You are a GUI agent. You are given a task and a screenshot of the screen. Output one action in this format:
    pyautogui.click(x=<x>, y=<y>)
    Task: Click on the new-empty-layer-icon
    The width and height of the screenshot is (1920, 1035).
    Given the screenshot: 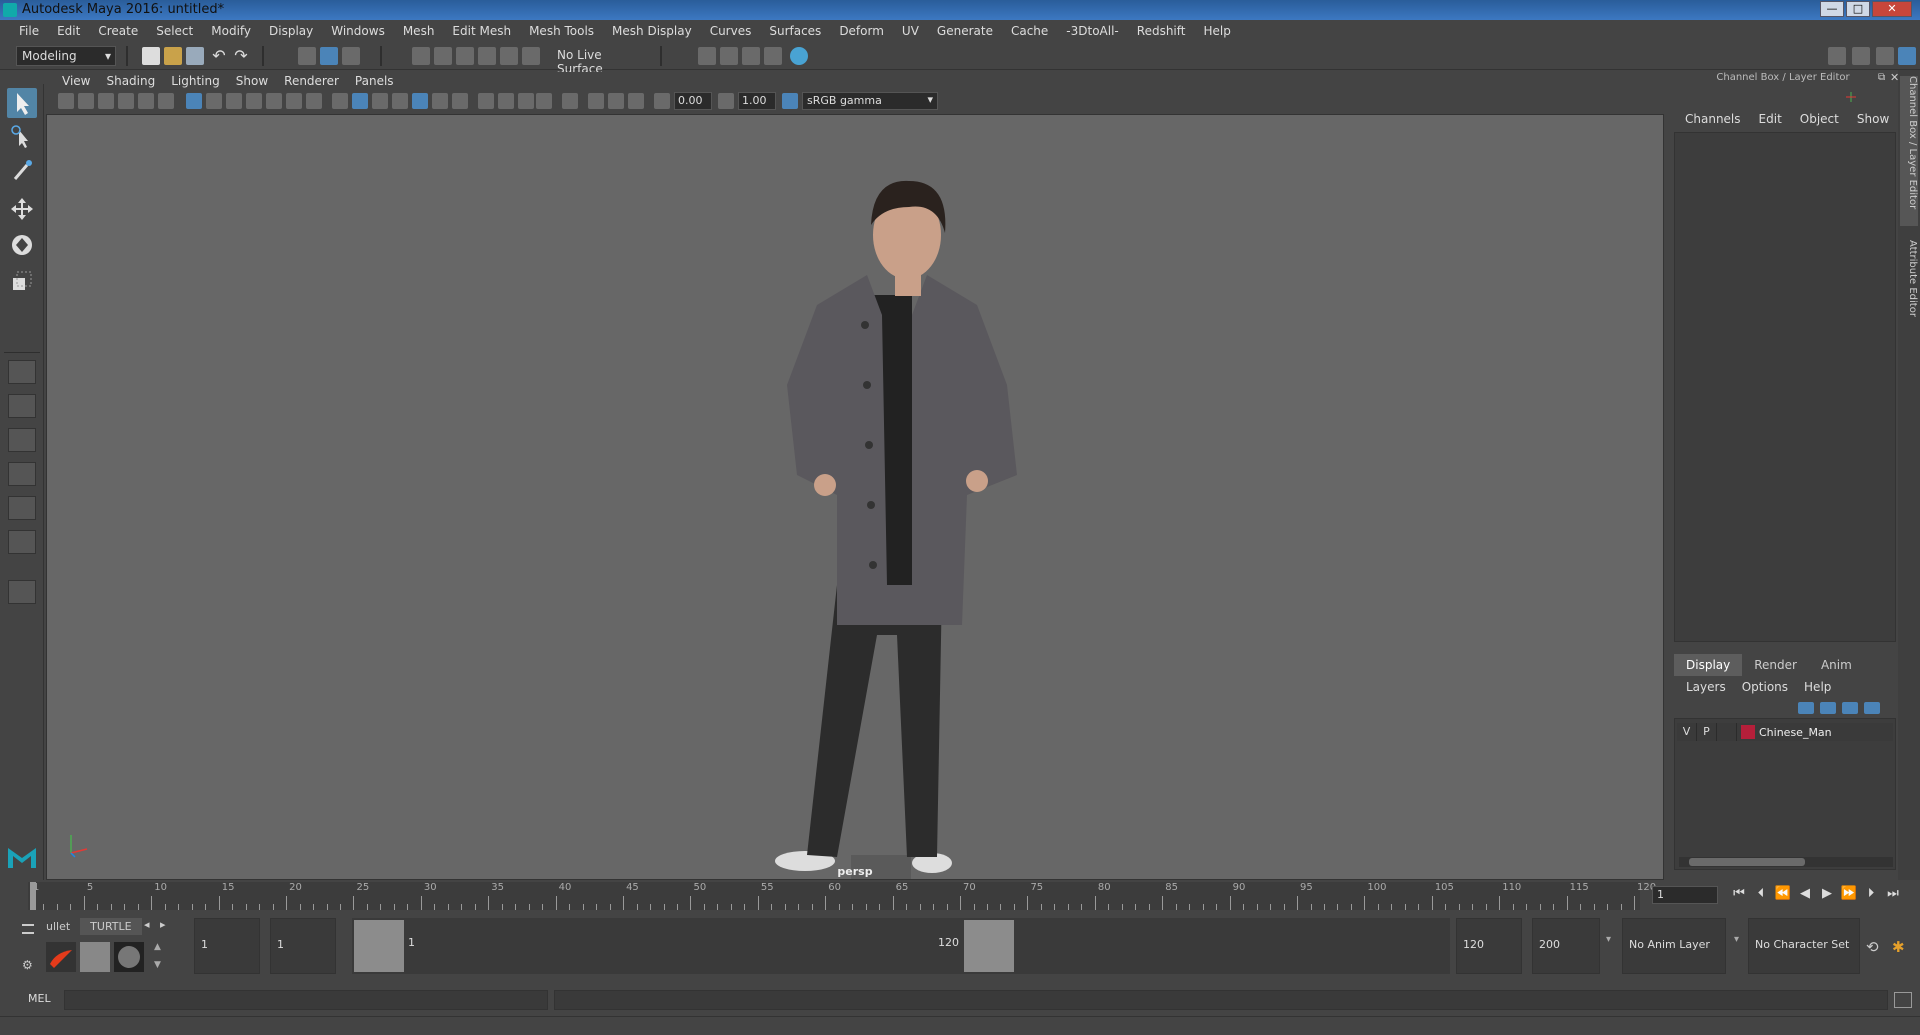 What is the action you would take?
    pyautogui.click(x=1850, y=708)
    